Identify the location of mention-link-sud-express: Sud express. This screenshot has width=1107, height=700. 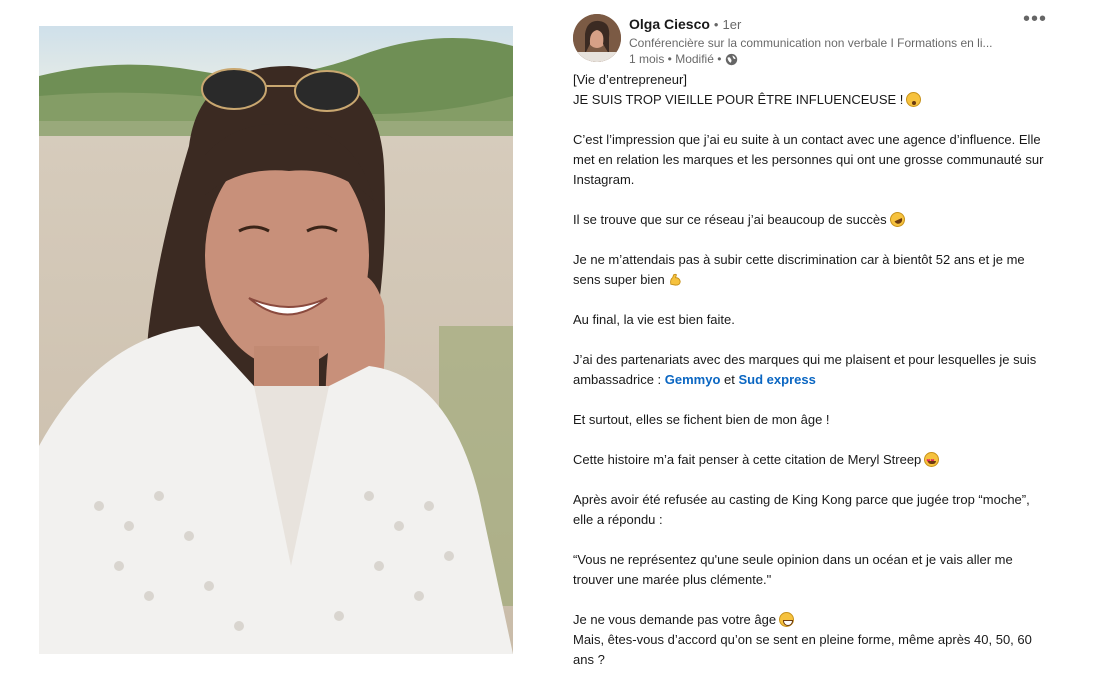
(777, 379).